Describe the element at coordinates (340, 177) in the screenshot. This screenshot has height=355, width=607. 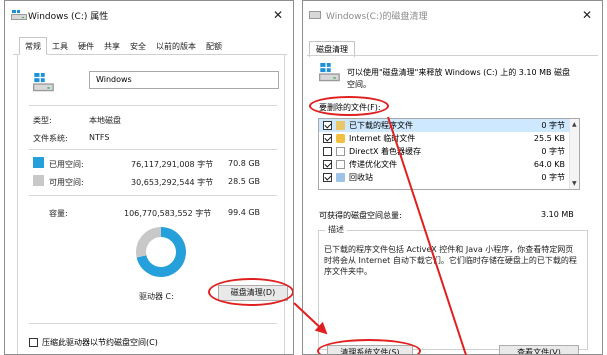
I see `recycle-bin-icon` at that location.